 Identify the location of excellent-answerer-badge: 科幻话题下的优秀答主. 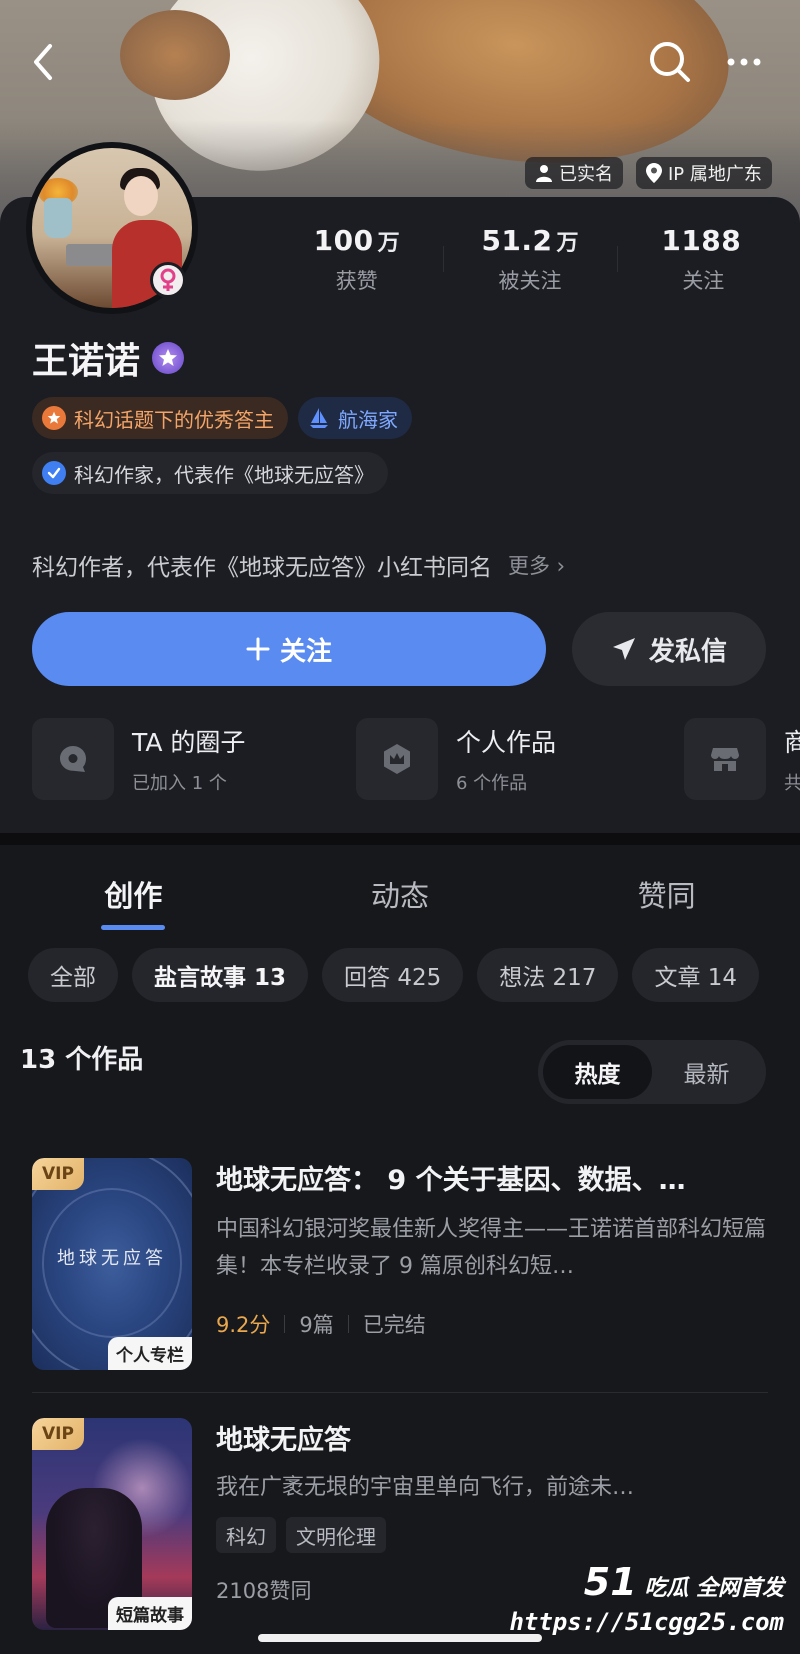
(160, 418).